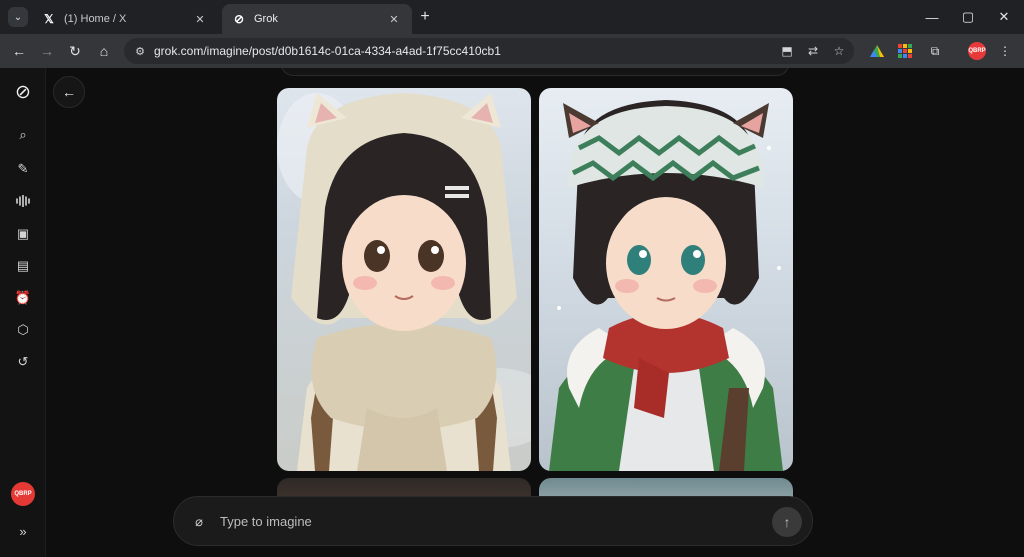  I want to click on site-info-icon: ⚙, so click(140, 51).